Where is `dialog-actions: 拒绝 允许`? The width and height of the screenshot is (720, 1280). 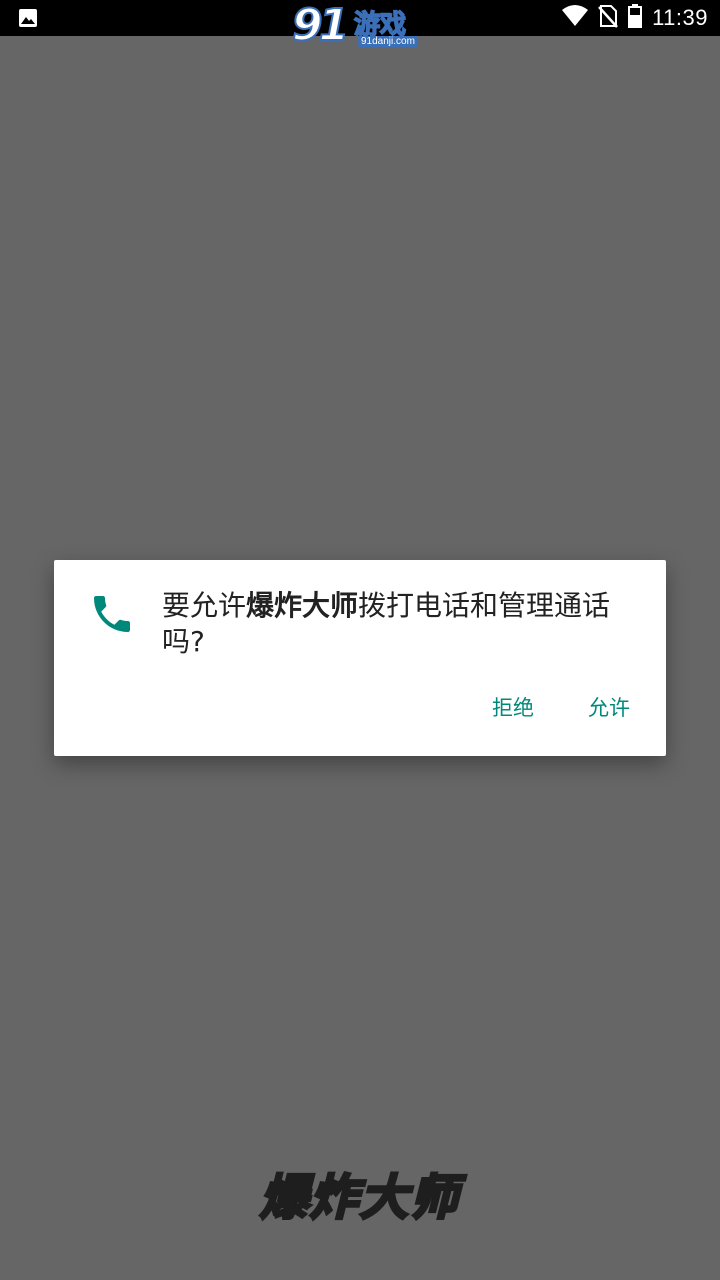
dialog-actions: 拒绝 允许 is located at coordinates (561, 707).